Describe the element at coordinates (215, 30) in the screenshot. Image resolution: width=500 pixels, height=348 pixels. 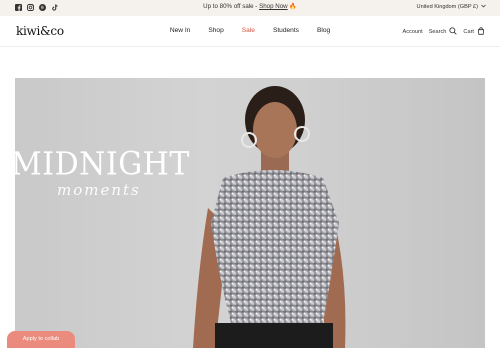
I see `nav-shop: Shop` at that location.